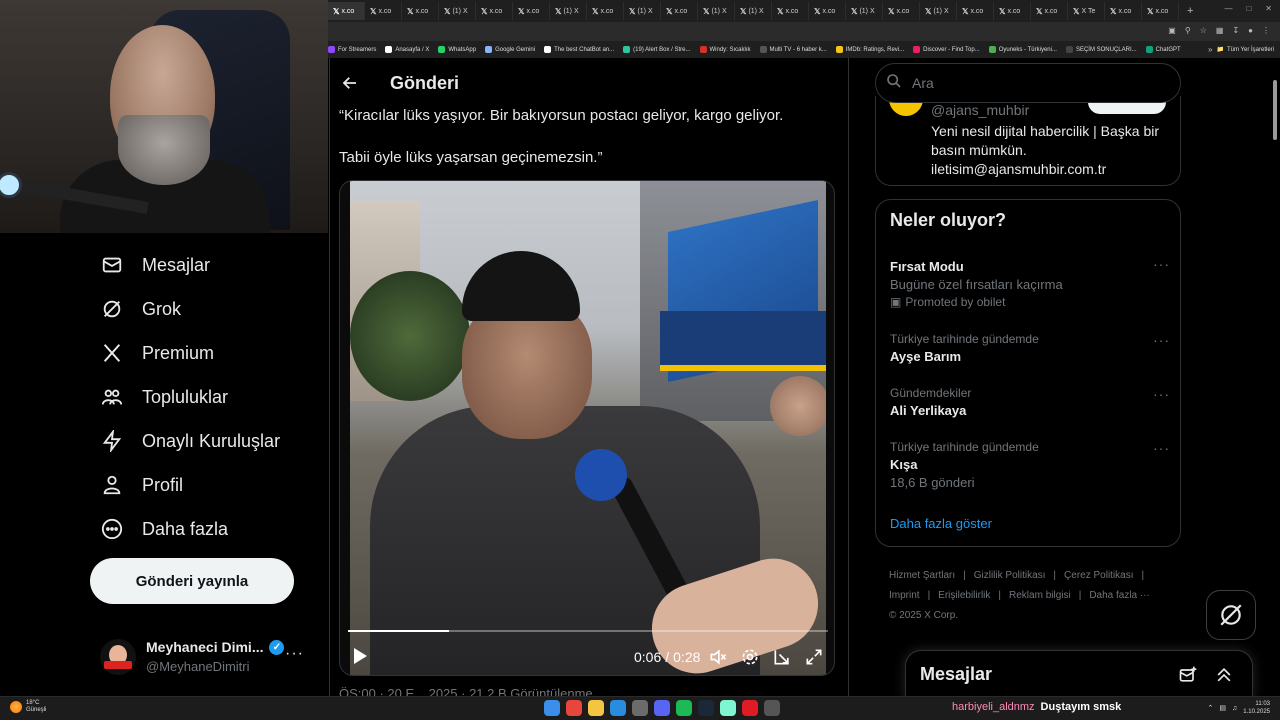  I want to click on nav-item-profile: Profil, so click(141, 485).